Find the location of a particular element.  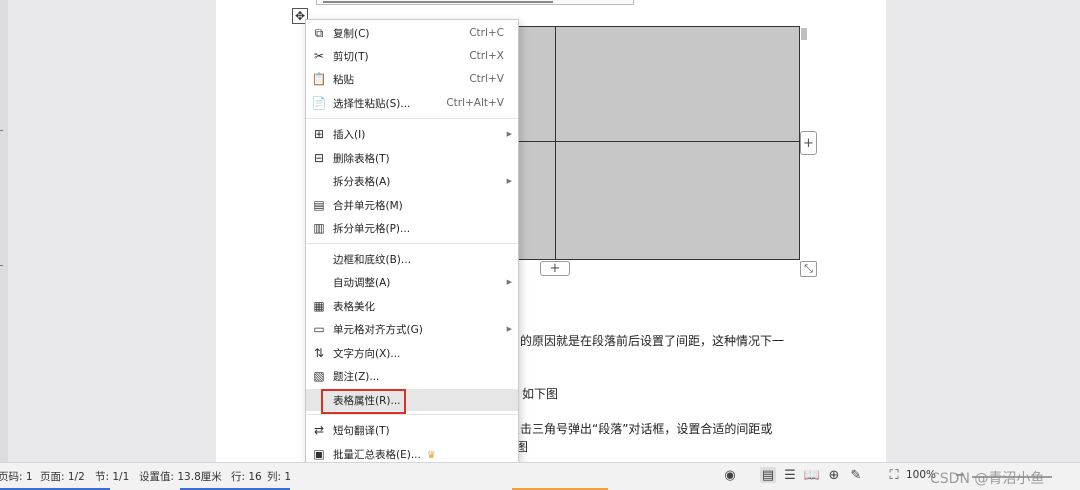

text-direction-icon: ⇅ is located at coordinates (319, 353).